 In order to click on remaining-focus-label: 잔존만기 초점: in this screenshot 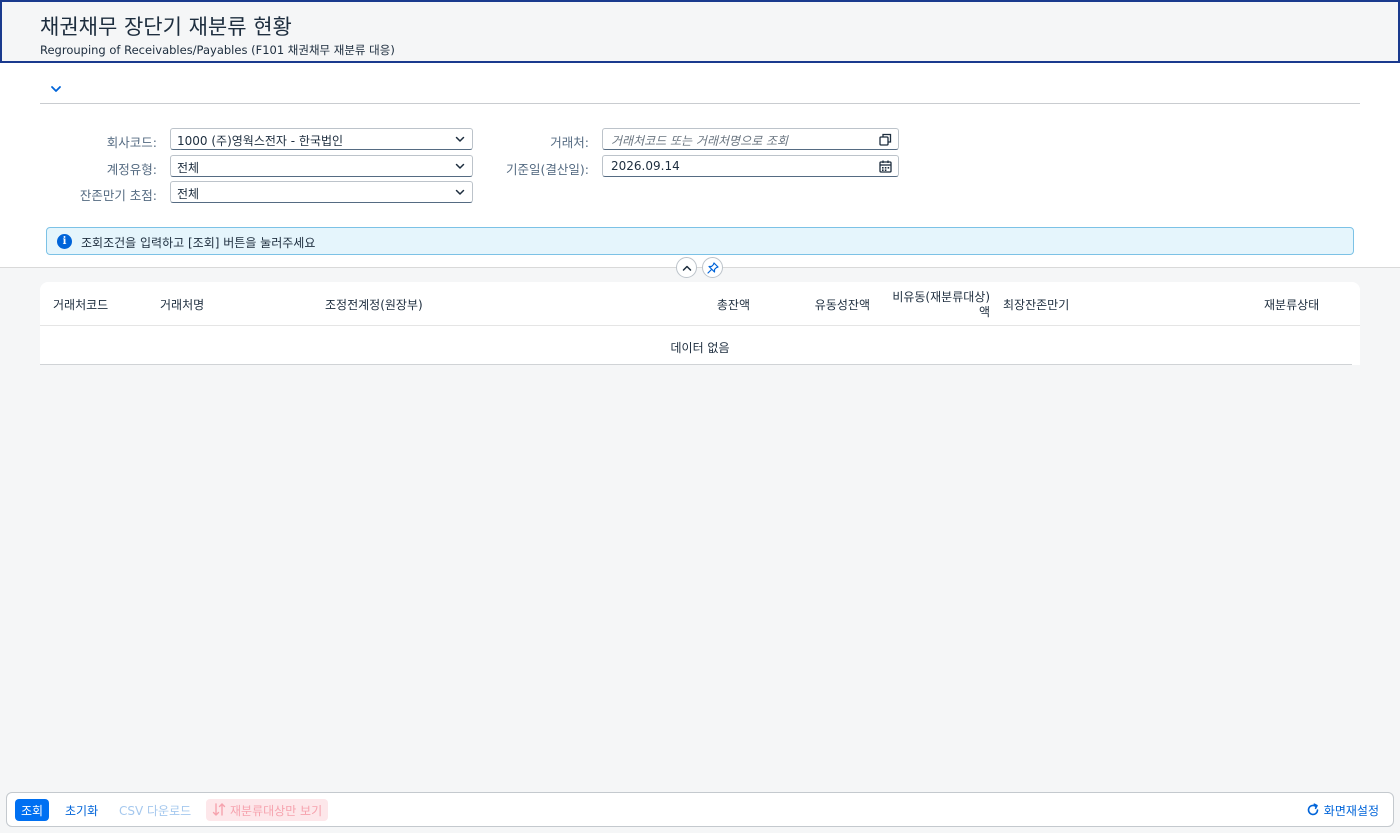, I will do `click(118, 195)`.